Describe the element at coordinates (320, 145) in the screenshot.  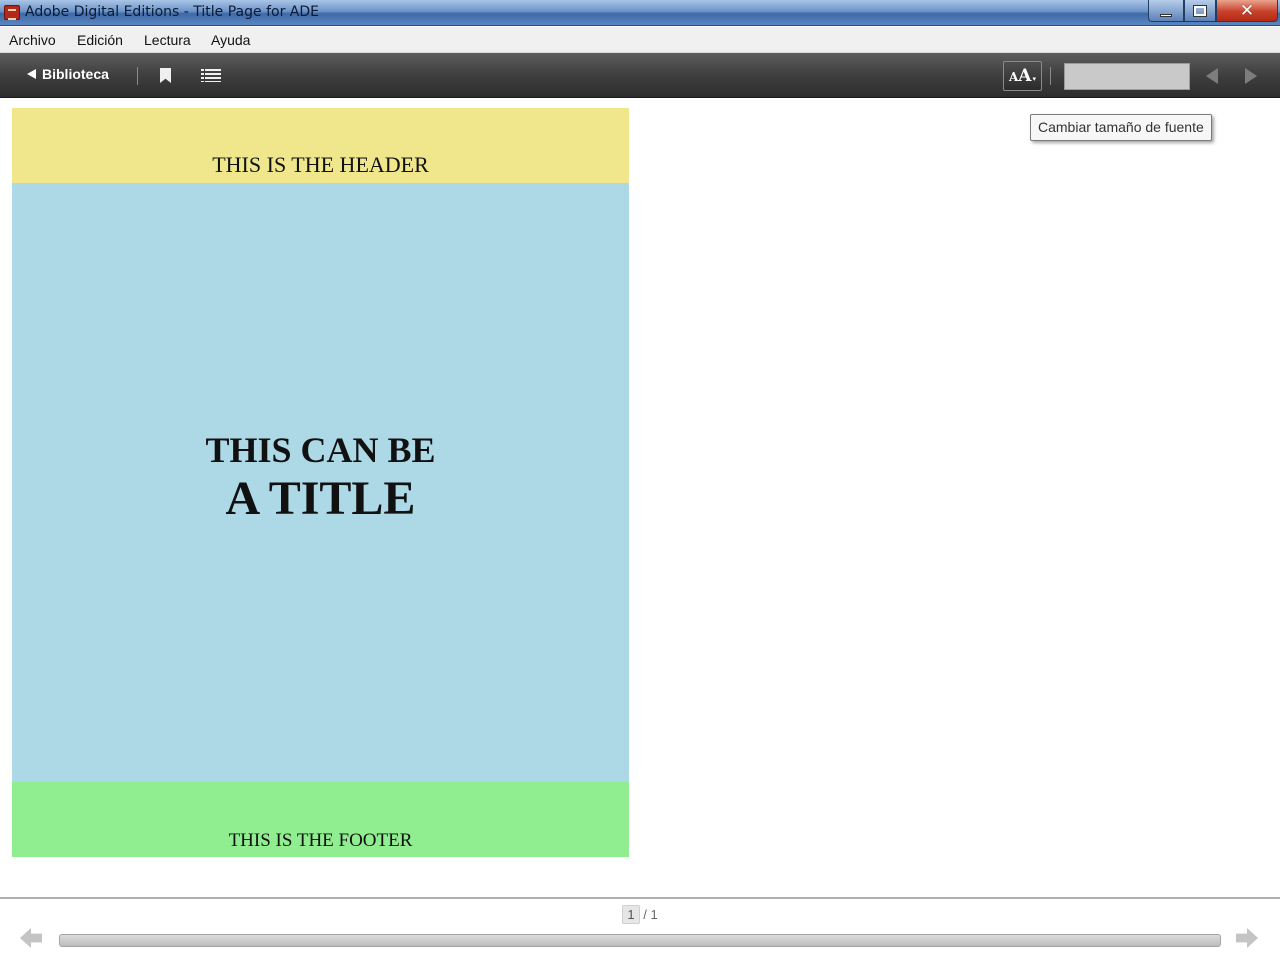
I see `page-header: THIS IS THE HEADER` at that location.